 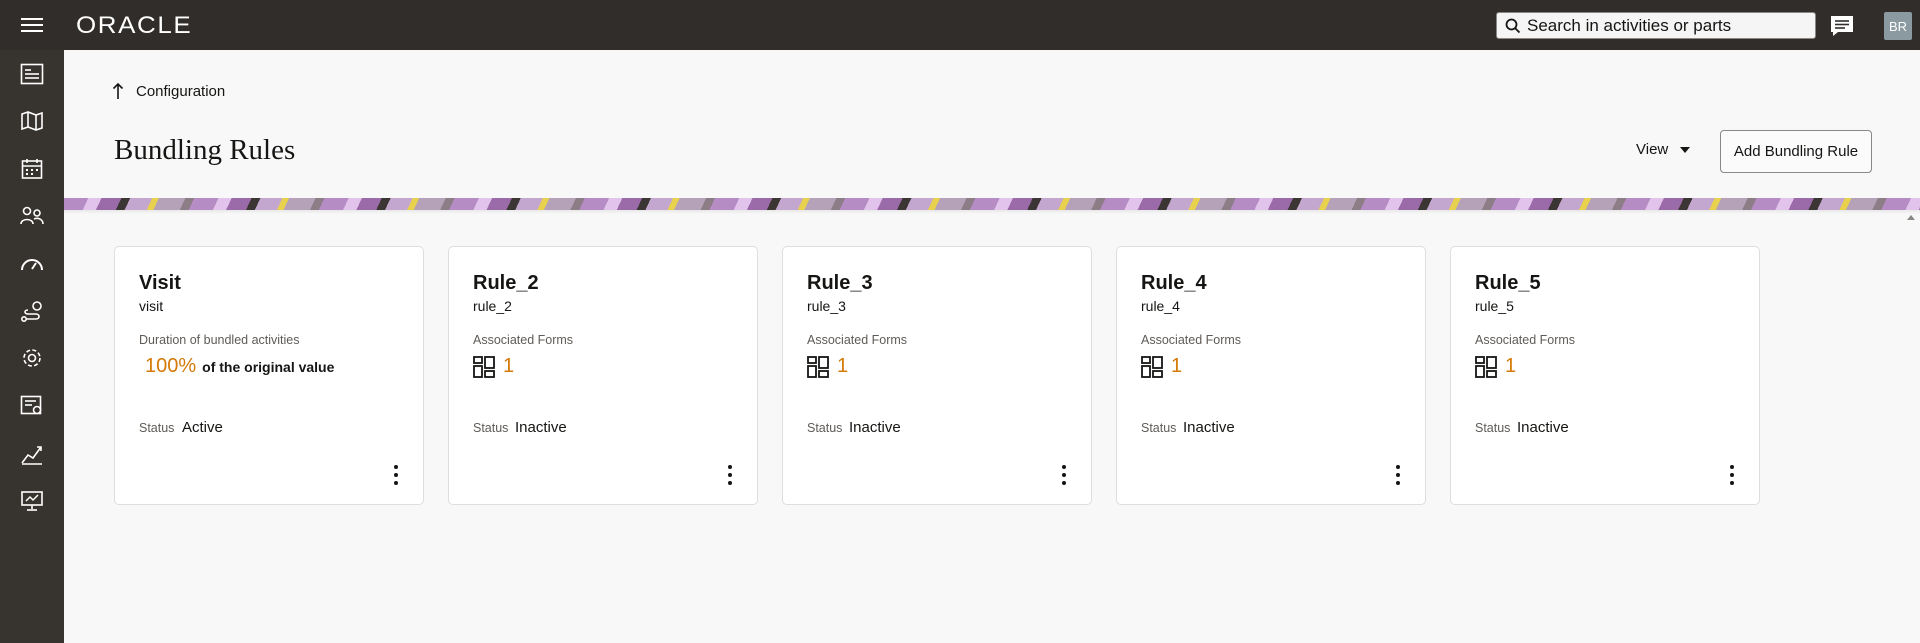 I want to click on oracle-logo: ORACLE, so click(x=134, y=25).